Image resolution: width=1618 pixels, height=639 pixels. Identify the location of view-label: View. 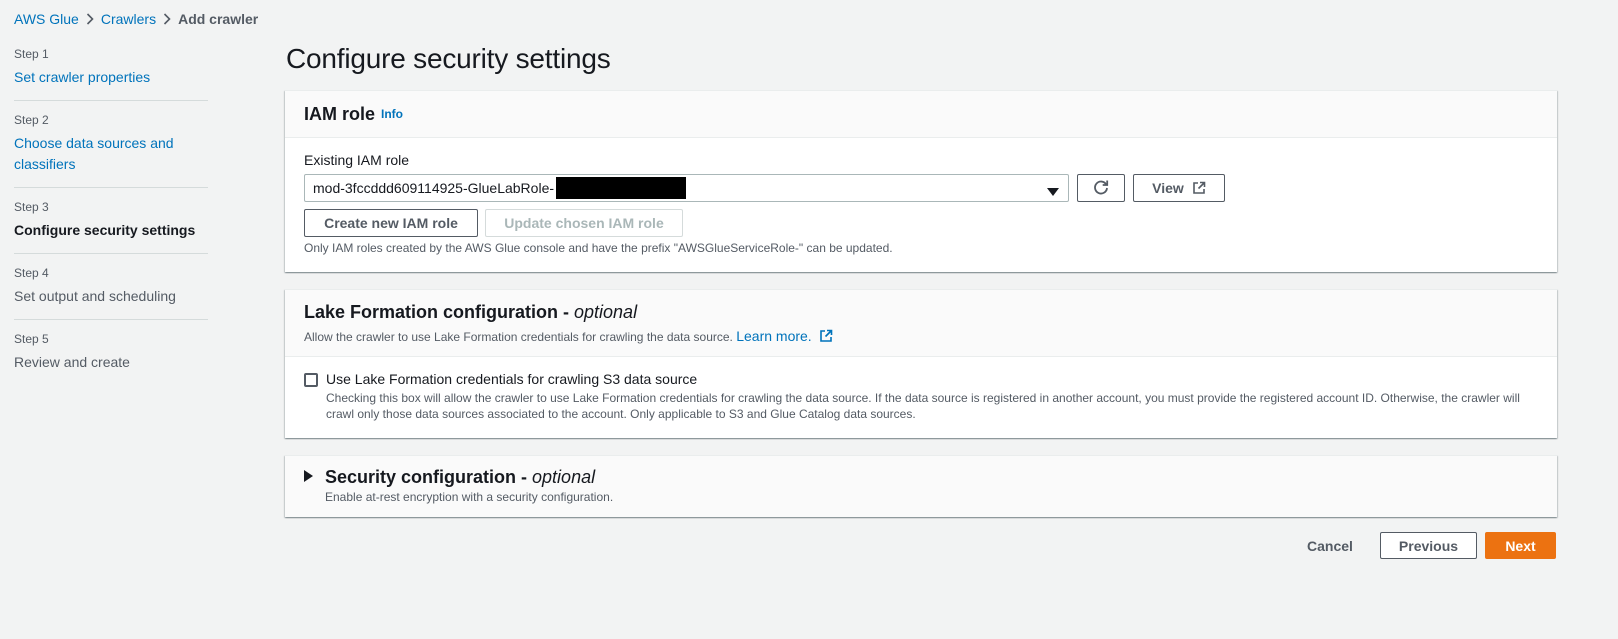
(1168, 188).